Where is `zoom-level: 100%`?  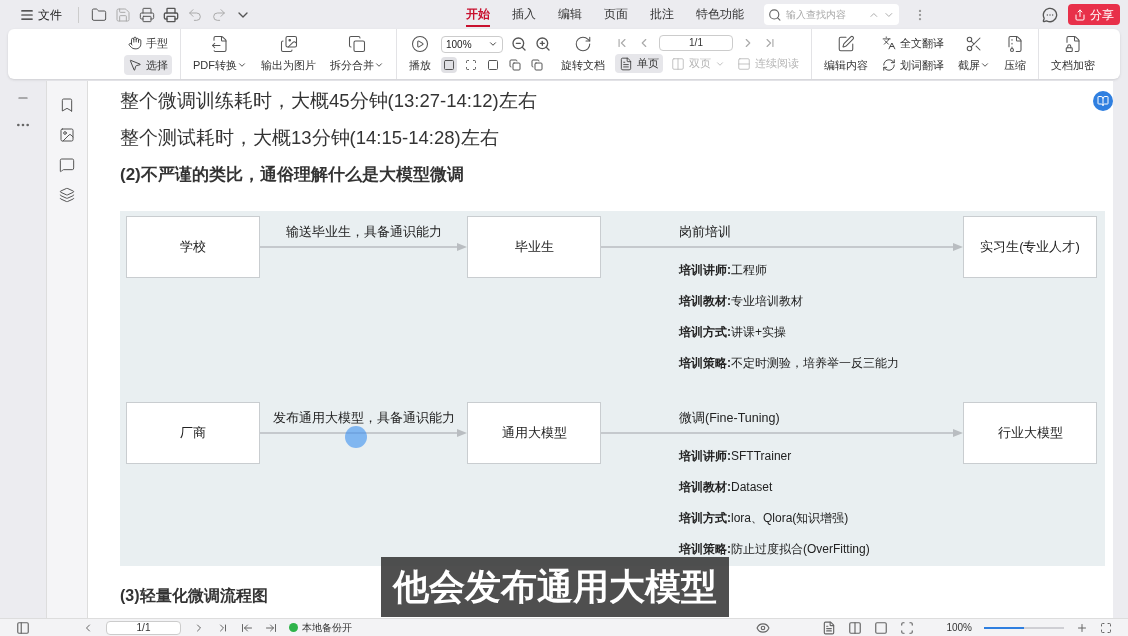
zoom-level: 100% is located at coordinates (959, 627).